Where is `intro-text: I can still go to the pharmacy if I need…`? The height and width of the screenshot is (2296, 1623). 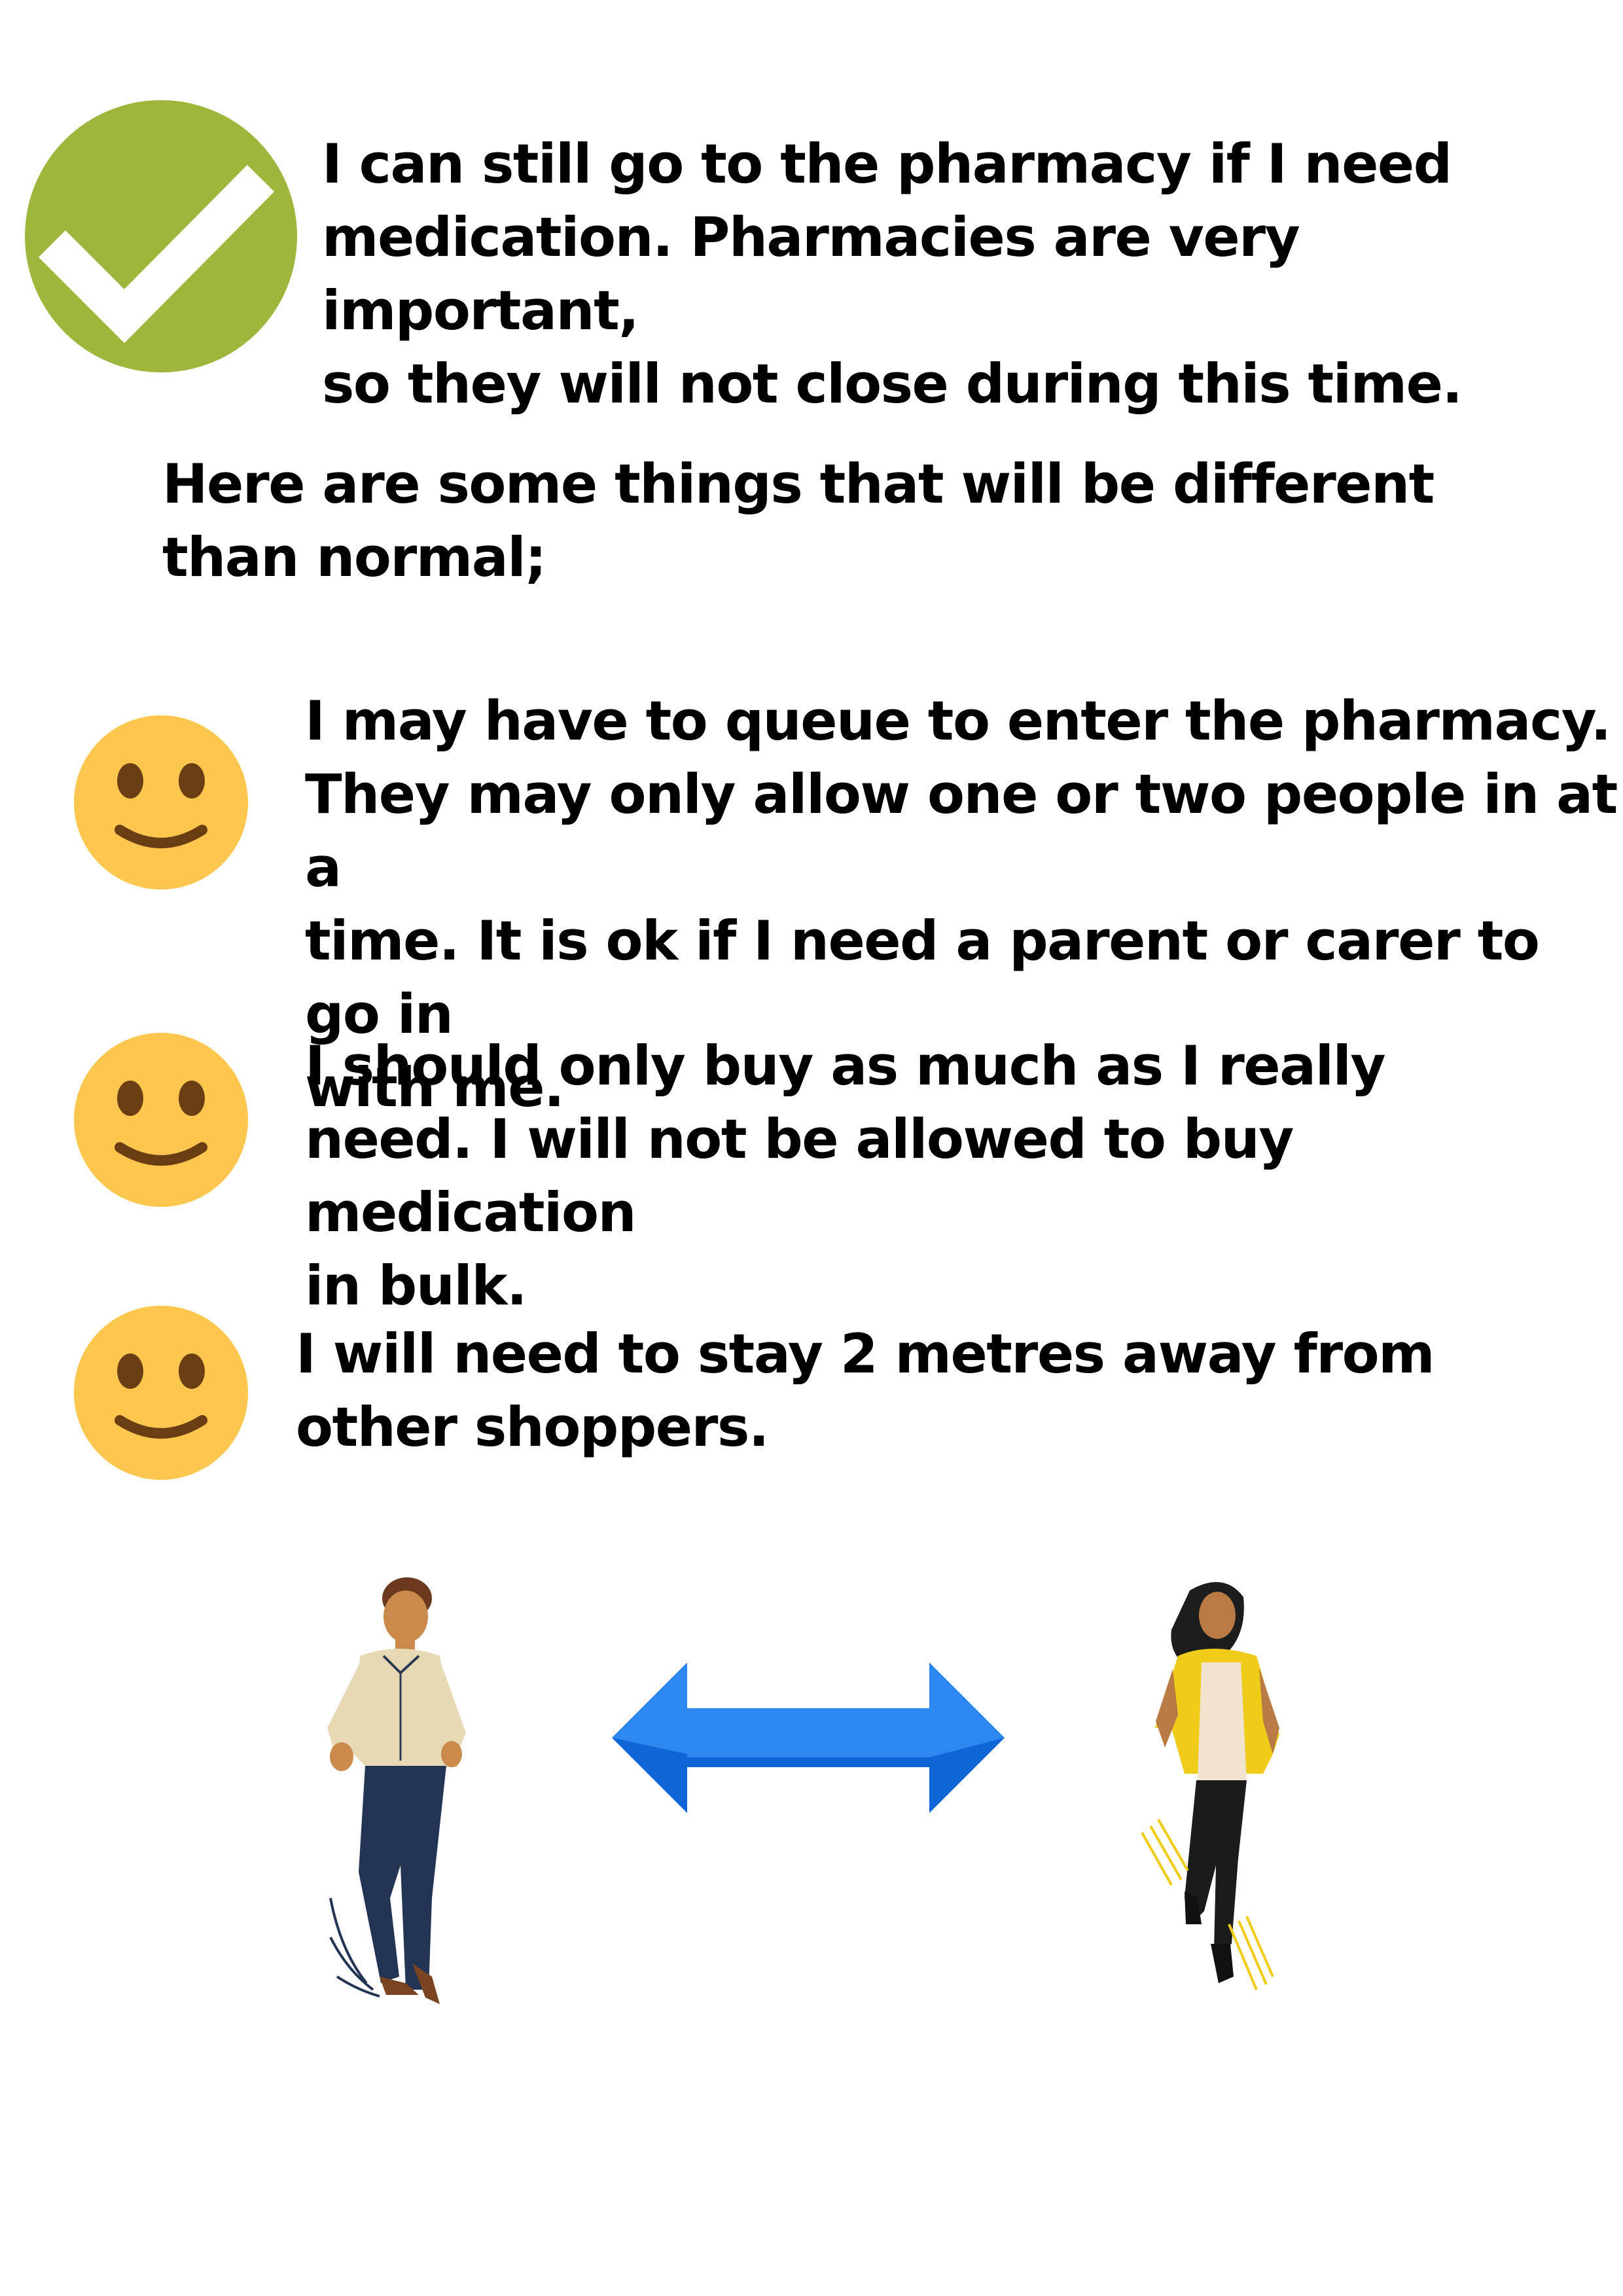
intro-text: I can still go to the pharmacy if I need… is located at coordinates (893, 274).